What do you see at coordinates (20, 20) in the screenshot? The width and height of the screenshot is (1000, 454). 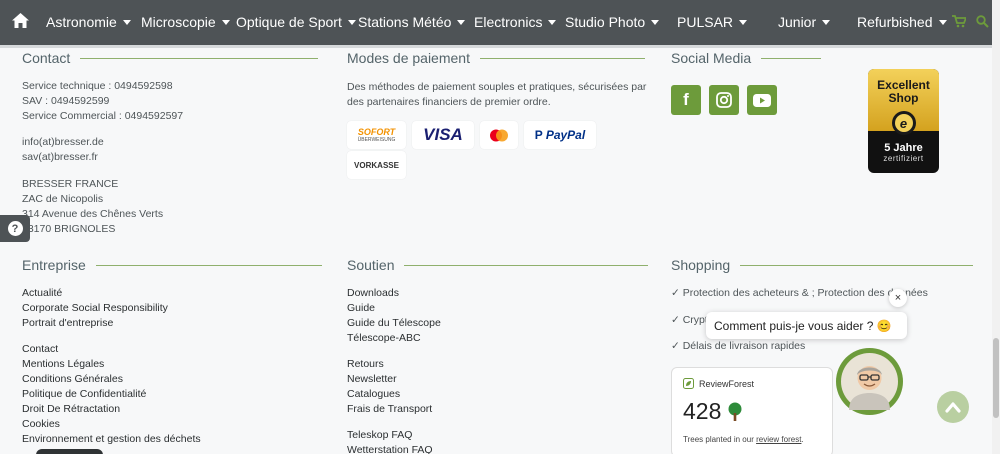 I see `home-icon` at bounding box center [20, 20].